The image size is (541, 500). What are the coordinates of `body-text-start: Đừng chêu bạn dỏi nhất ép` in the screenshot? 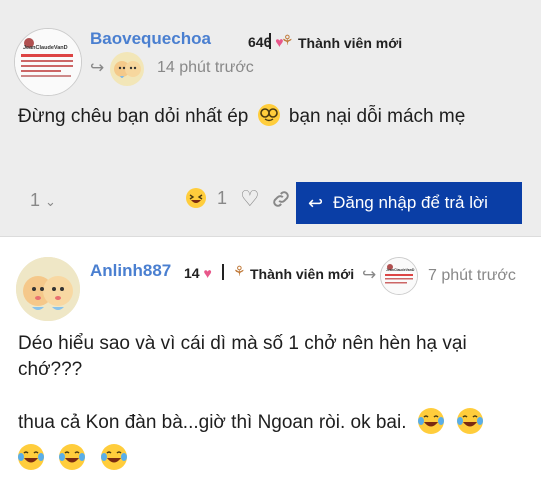 It's located at (133, 116).